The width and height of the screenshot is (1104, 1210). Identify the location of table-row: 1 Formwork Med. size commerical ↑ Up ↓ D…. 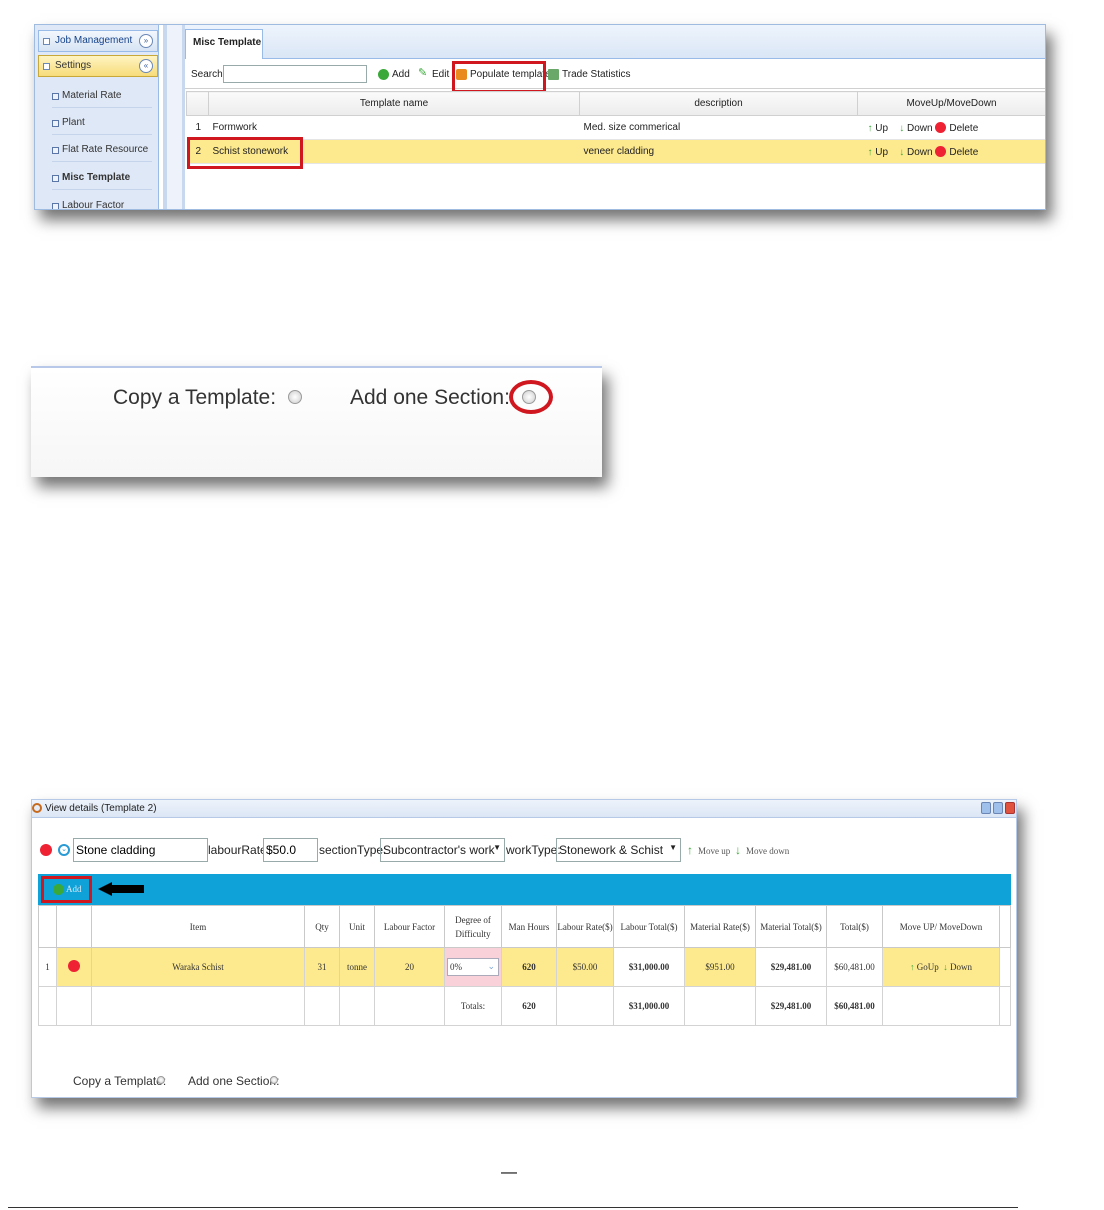
(615, 127).